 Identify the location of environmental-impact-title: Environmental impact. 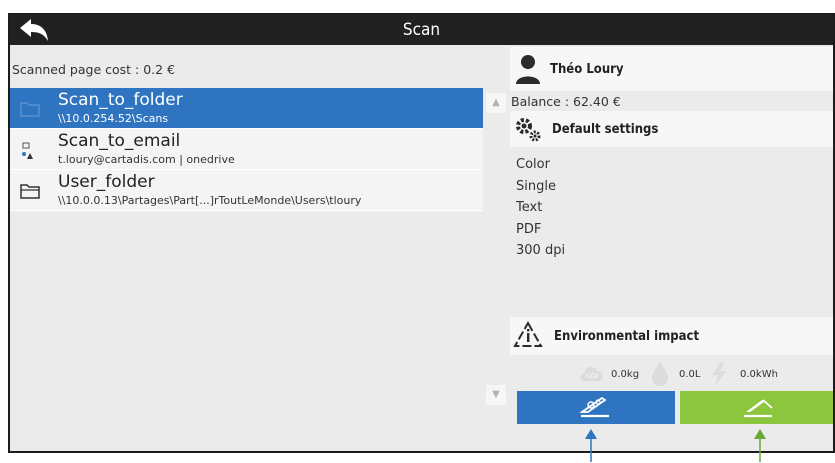
(627, 336).